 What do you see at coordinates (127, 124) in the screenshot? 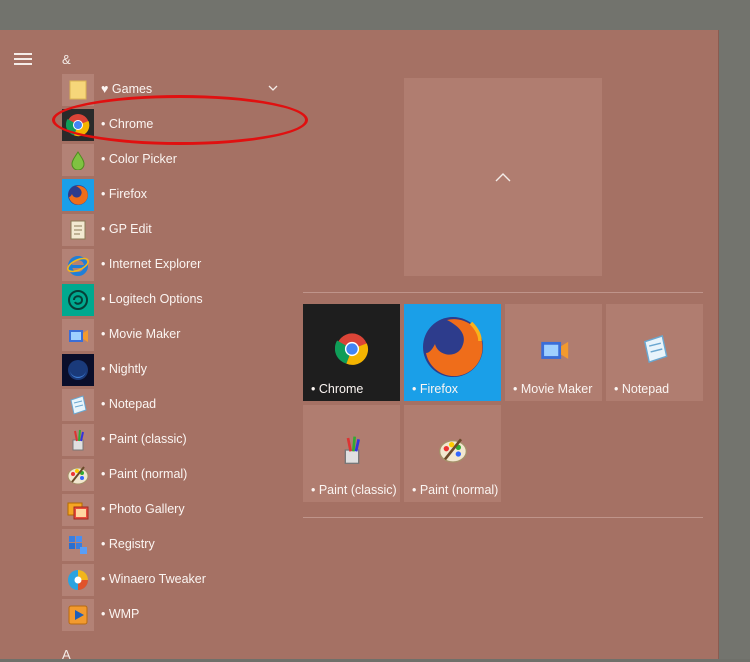
I see `app-list-item-label: • Chrome` at bounding box center [127, 124].